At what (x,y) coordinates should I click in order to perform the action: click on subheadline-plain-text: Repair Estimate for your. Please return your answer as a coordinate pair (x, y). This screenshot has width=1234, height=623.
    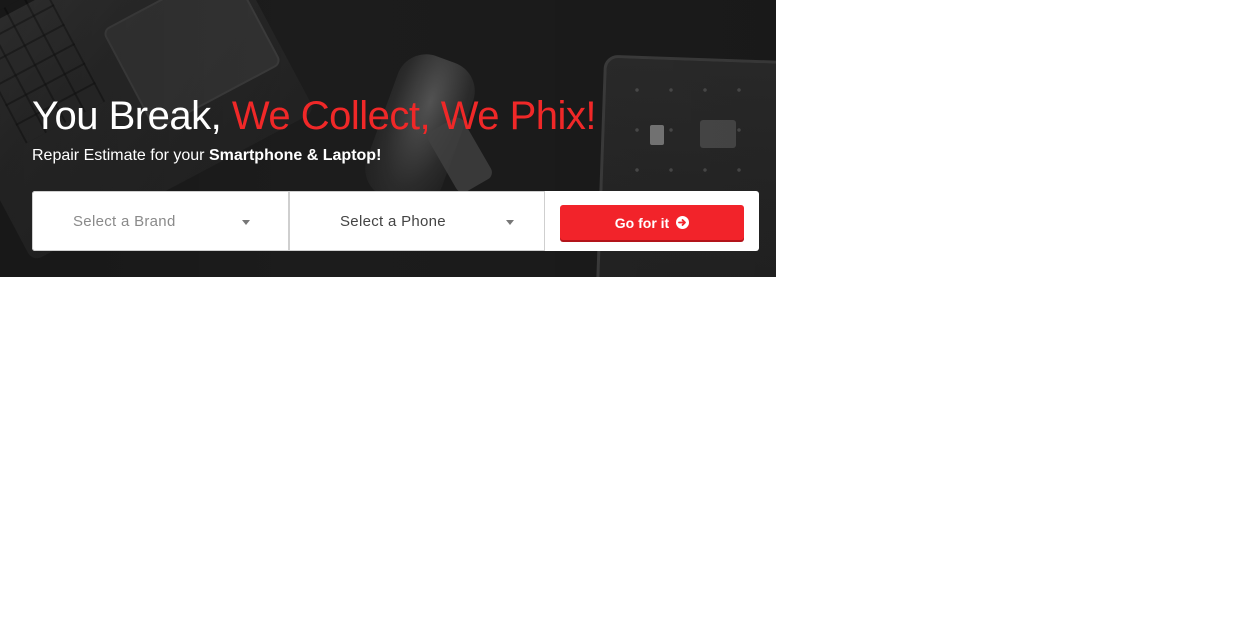
    Looking at the image, I should click on (120, 155).